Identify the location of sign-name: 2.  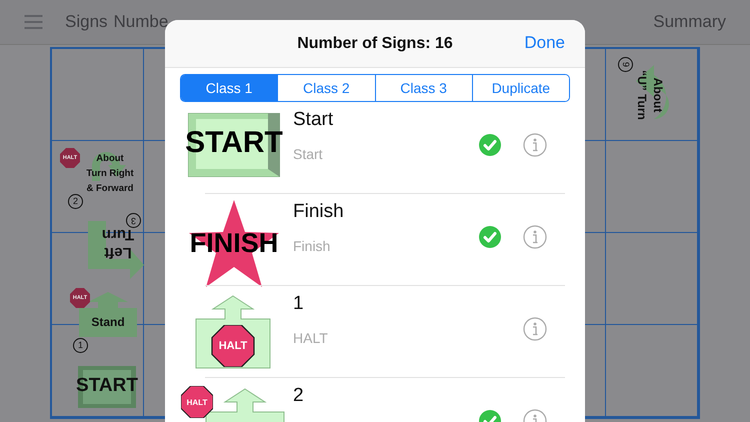
(299, 396).